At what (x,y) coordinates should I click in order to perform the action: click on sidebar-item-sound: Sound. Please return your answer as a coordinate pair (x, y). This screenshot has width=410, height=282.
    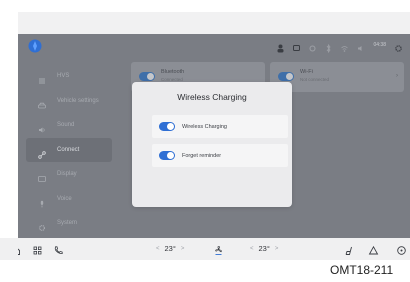
    Looking at the image, I should click on (69, 125).